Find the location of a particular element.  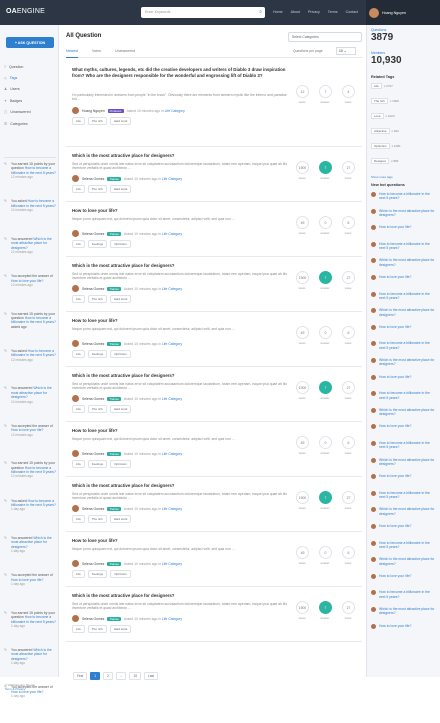

nav-link-terms: Terms is located at coordinates (333, 12).